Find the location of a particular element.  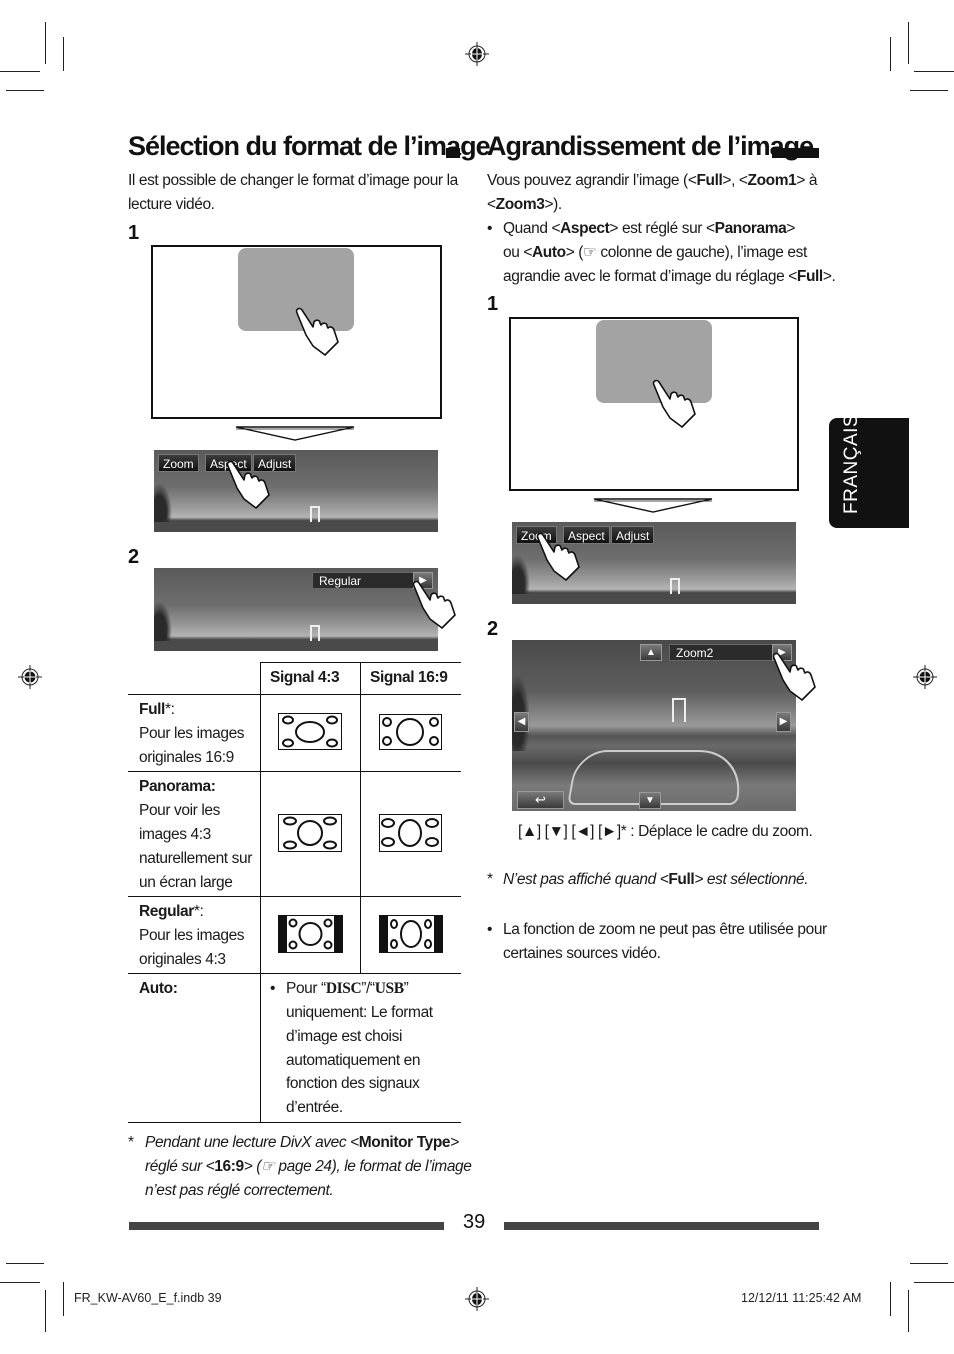

footnote-text: réglé sur < is located at coordinates (180, 1166).